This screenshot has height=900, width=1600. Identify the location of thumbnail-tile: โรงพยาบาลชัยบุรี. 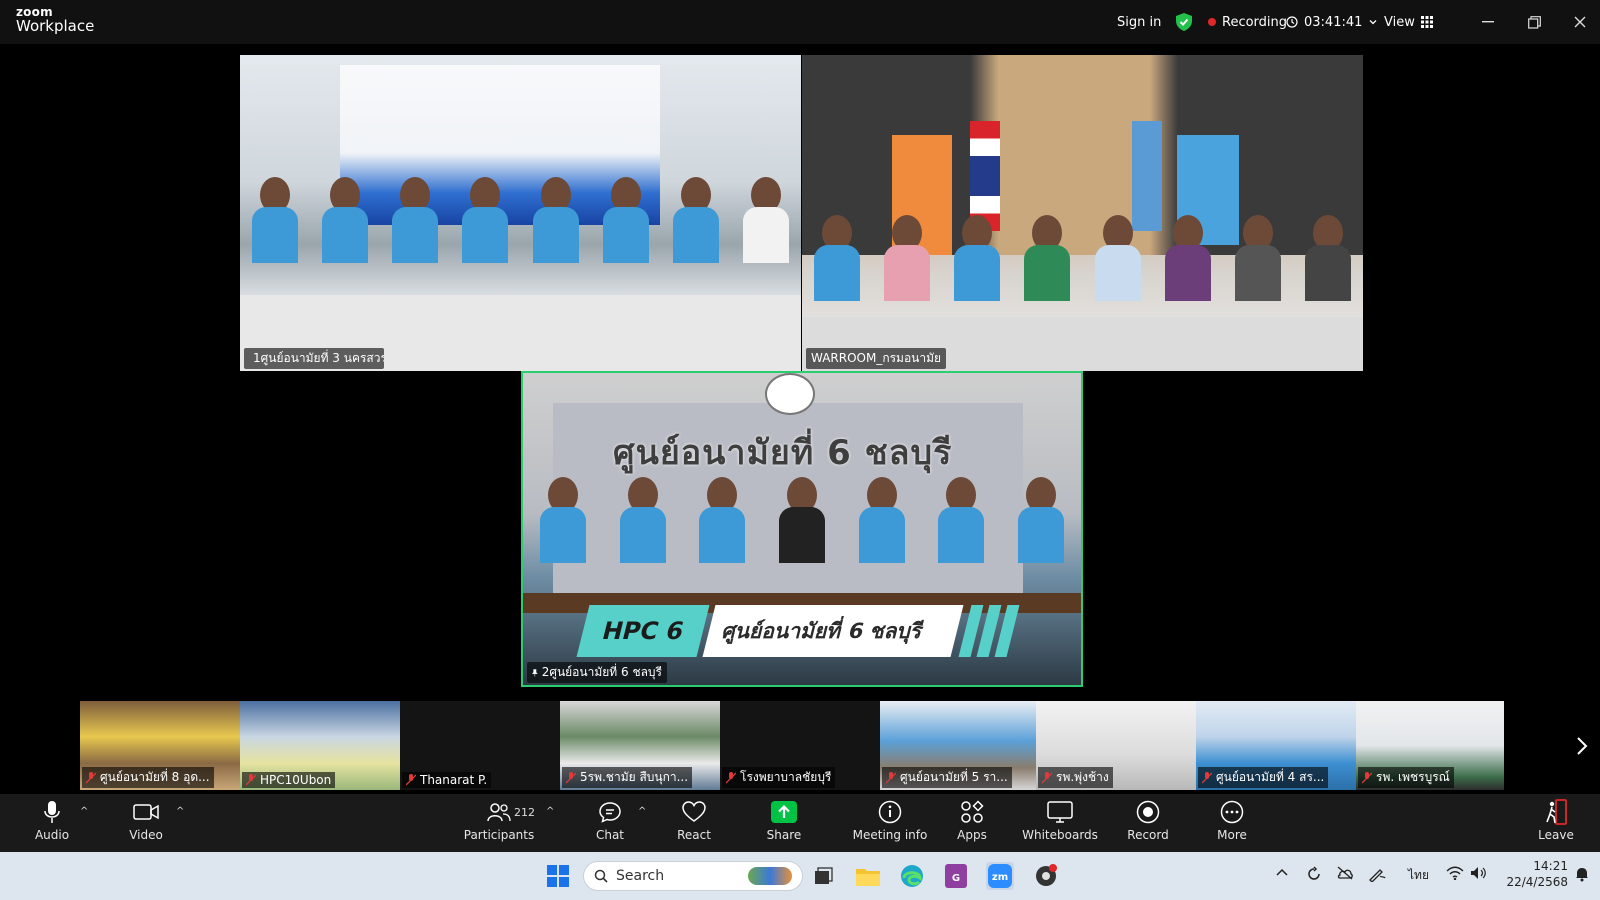
(800, 745).